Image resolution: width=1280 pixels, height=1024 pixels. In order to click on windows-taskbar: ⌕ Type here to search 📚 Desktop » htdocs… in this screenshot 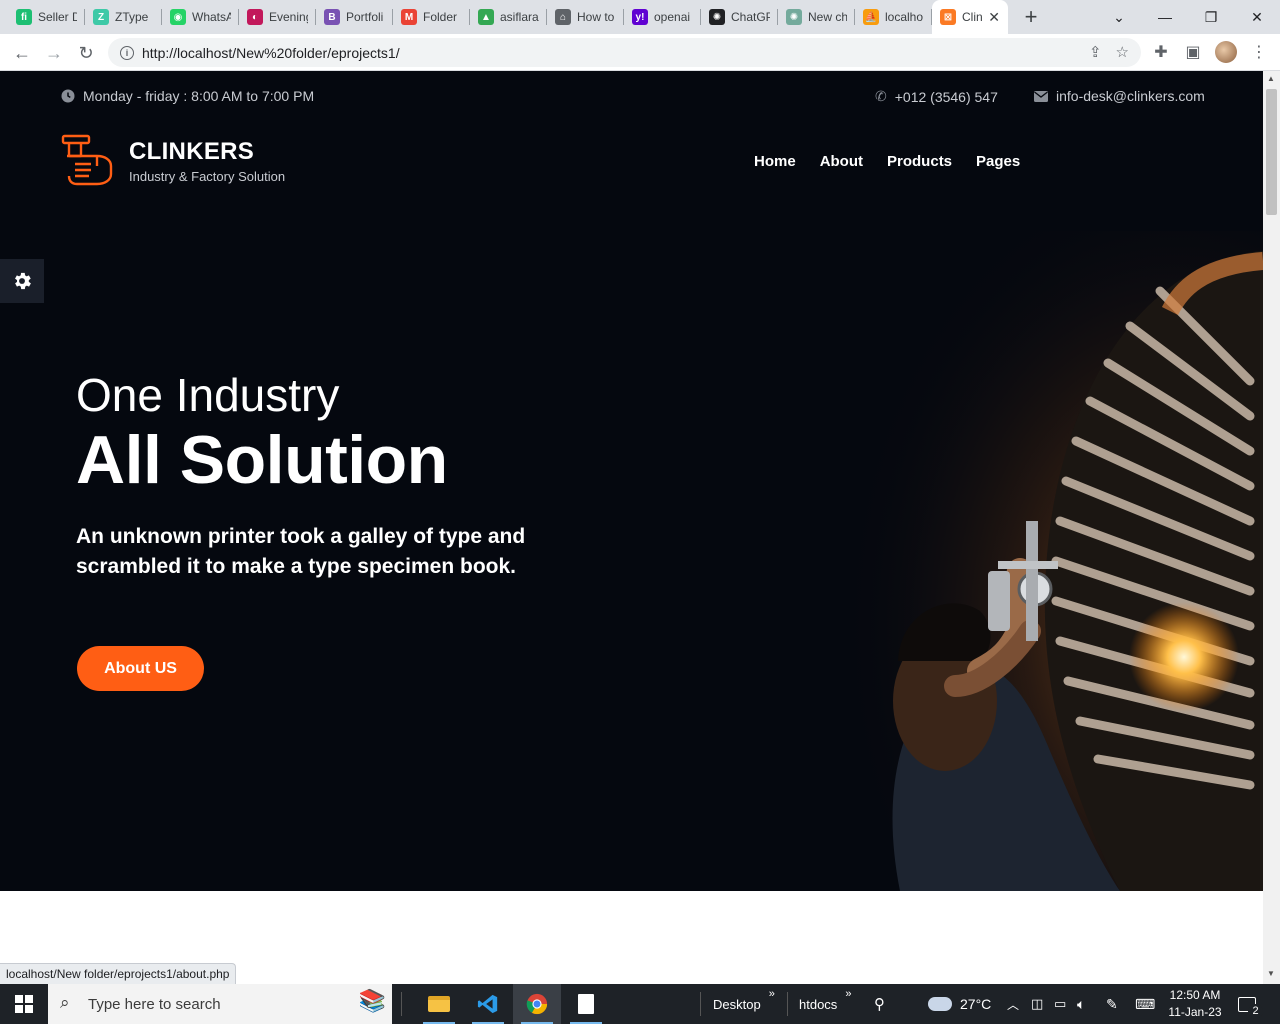, I will do `click(640, 1004)`.